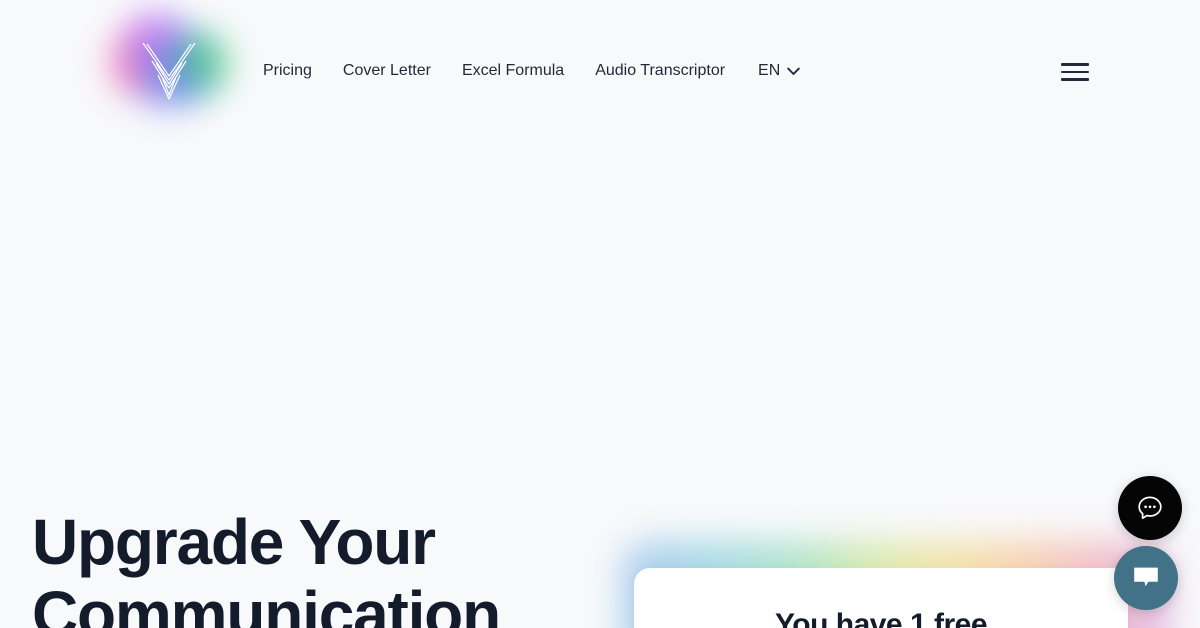  I want to click on chat-launcher-button, so click(1150, 508).